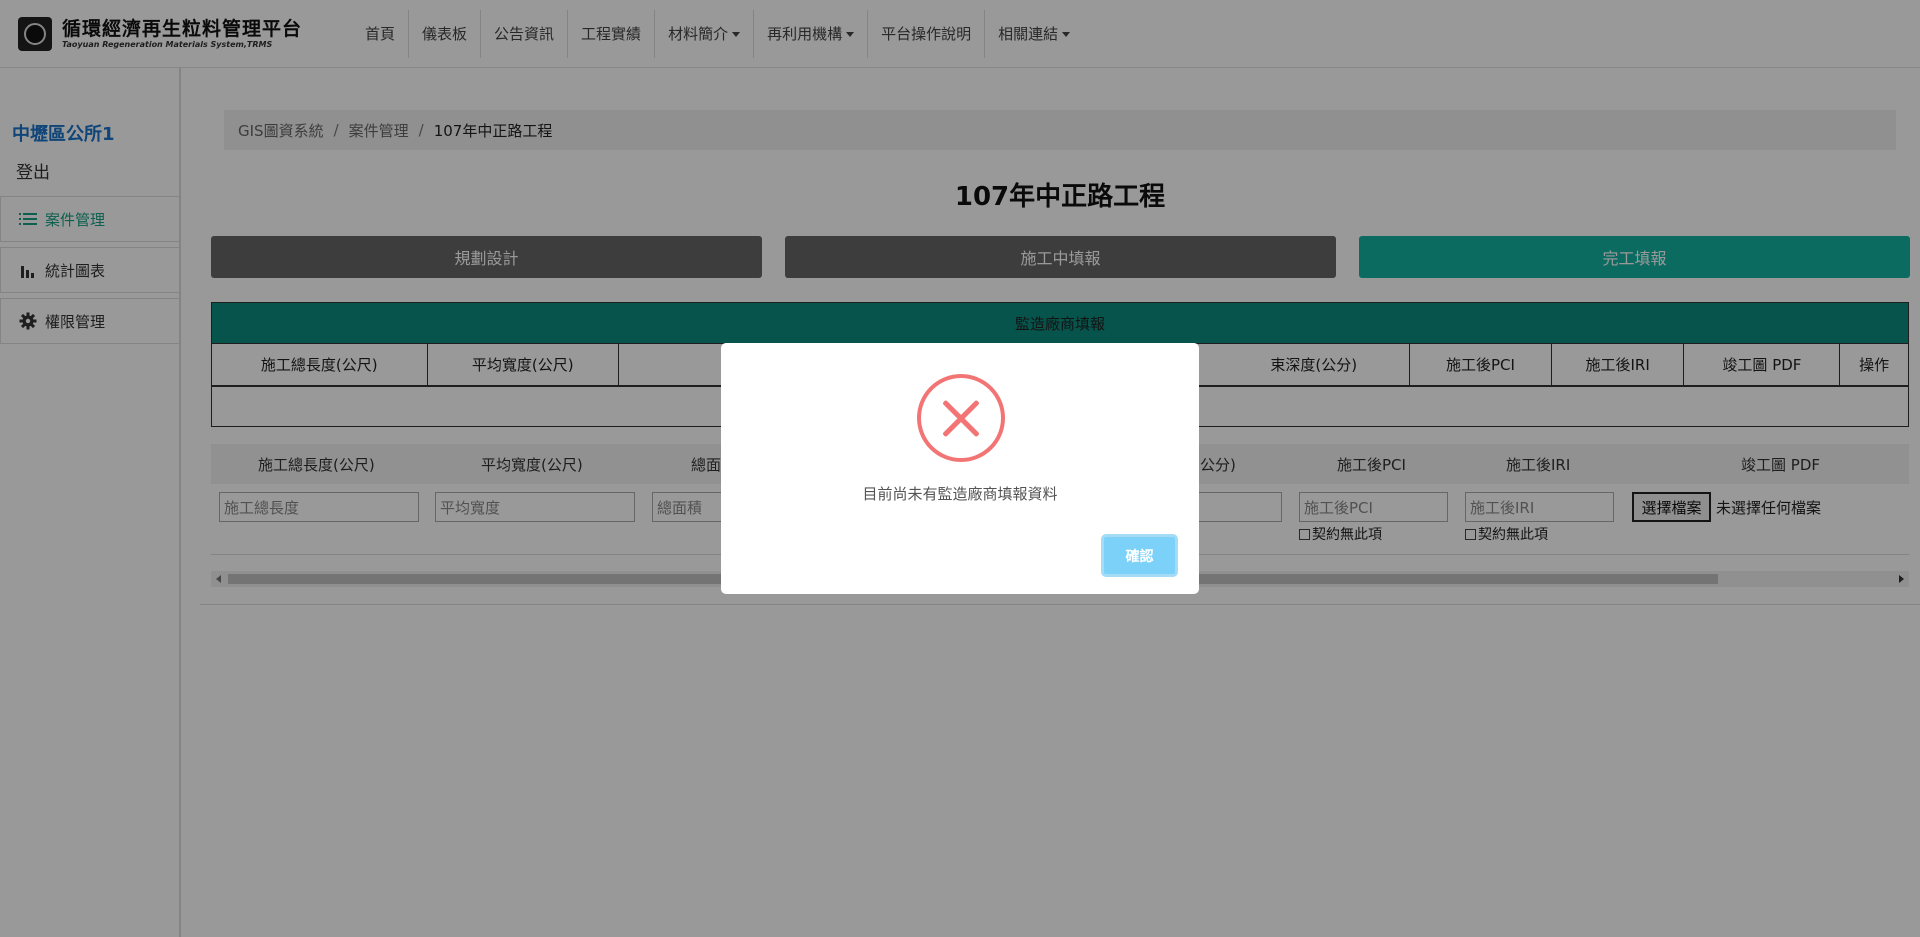  Describe the element at coordinates (960, 468) in the screenshot. I see `alert-dialog: 目前尚未有監造廠商填報資料 確認` at that location.